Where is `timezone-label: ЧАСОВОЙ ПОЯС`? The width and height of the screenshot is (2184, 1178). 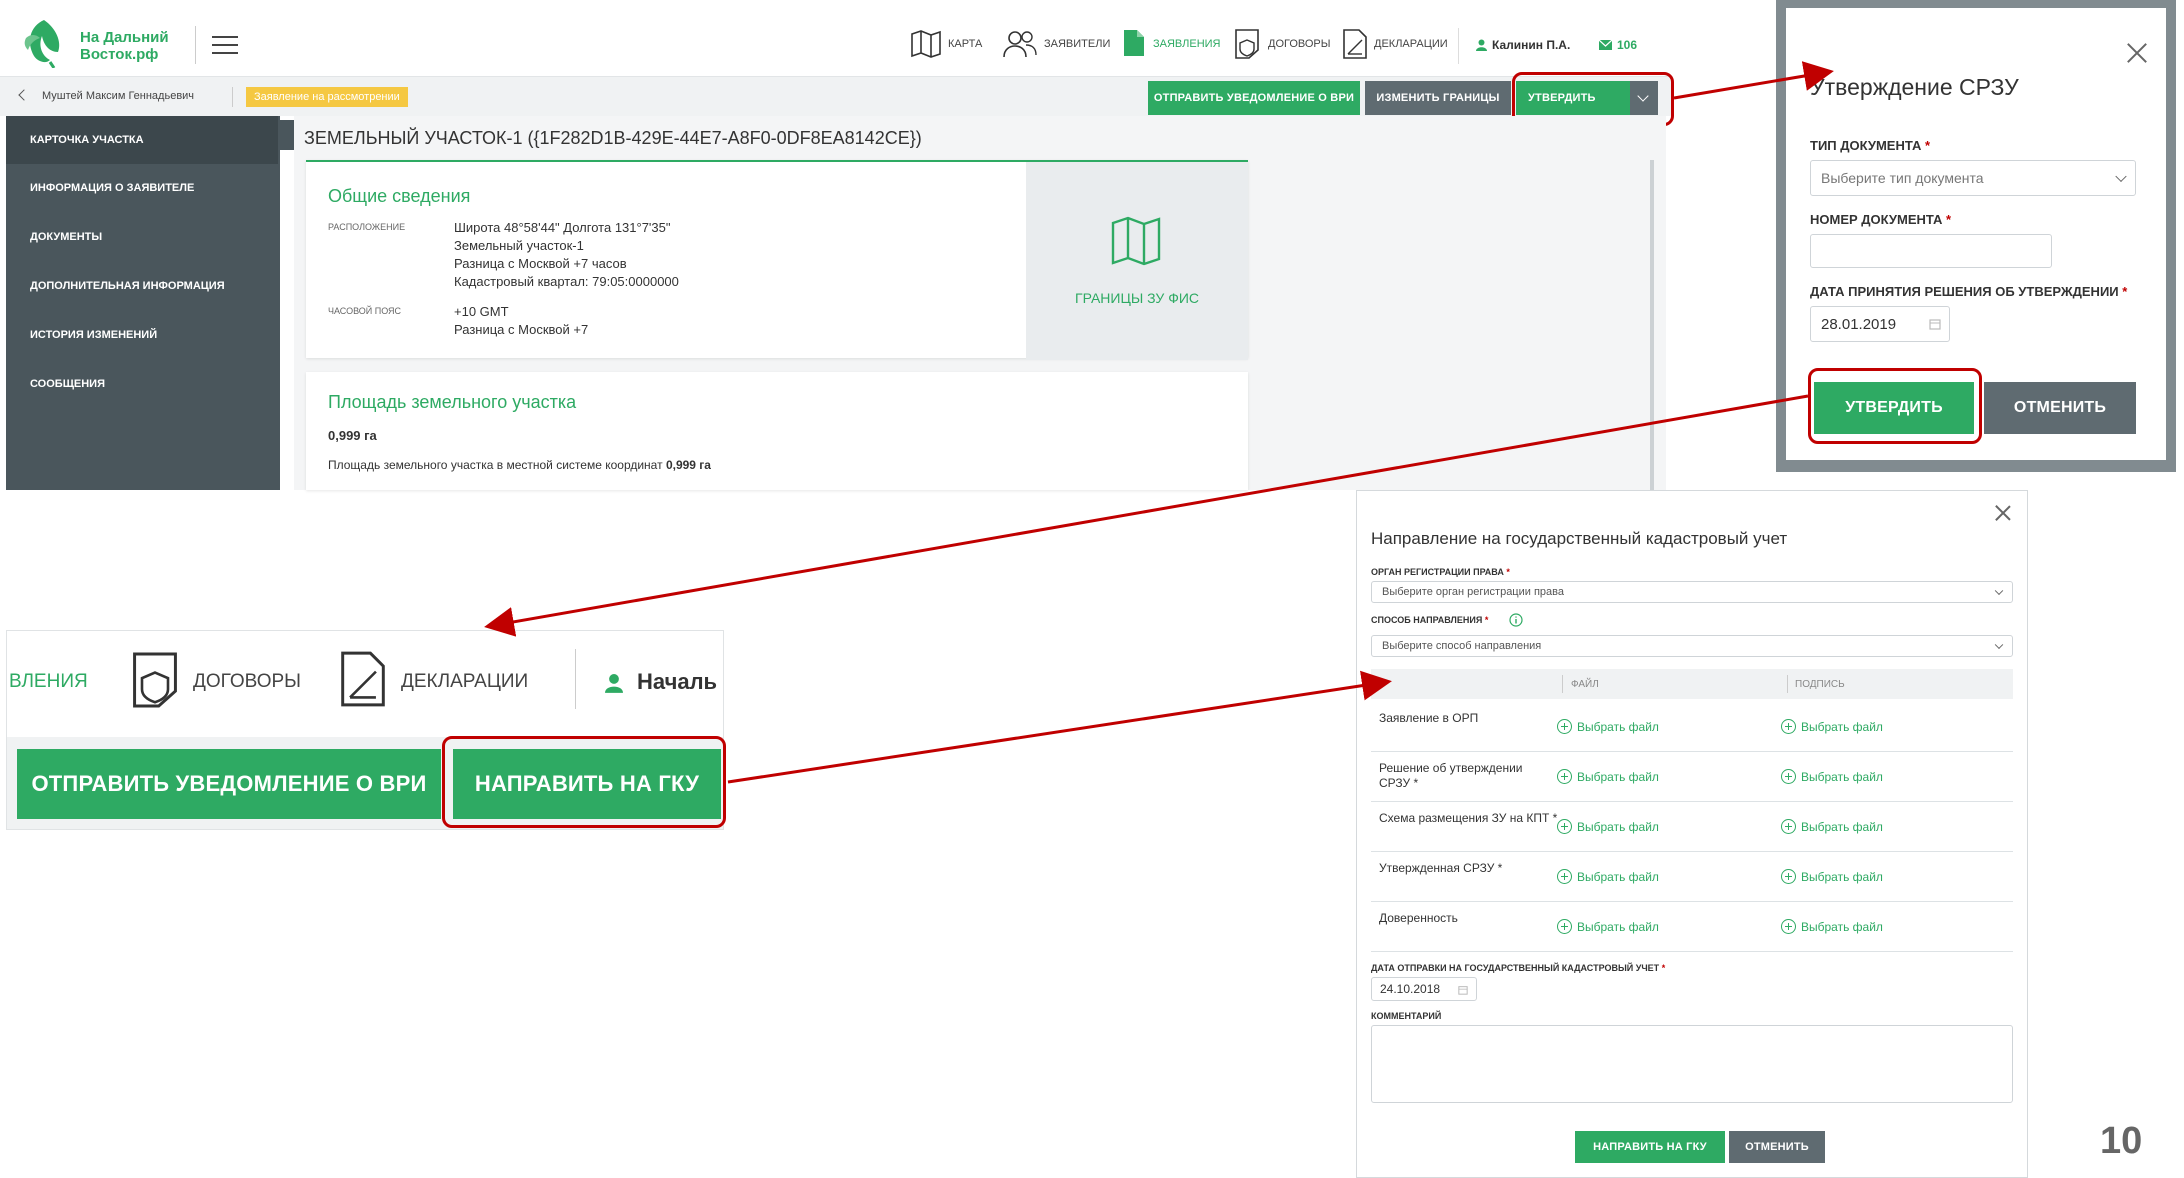 timezone-label: ЧАСОВОЙ ПОЯС is located at coordinates (365, 311).